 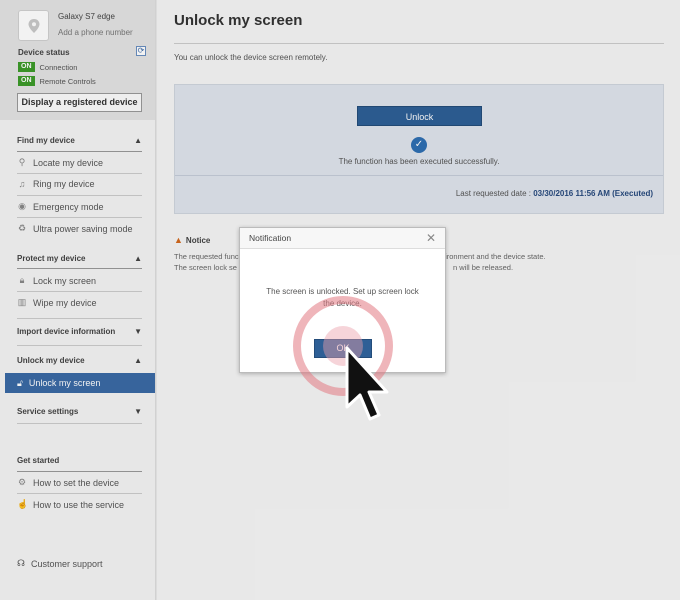 What do you see at coordinates (431, 238) in the screenshot?
I see `close-icon: ✕` at bounding box center [431, 238].